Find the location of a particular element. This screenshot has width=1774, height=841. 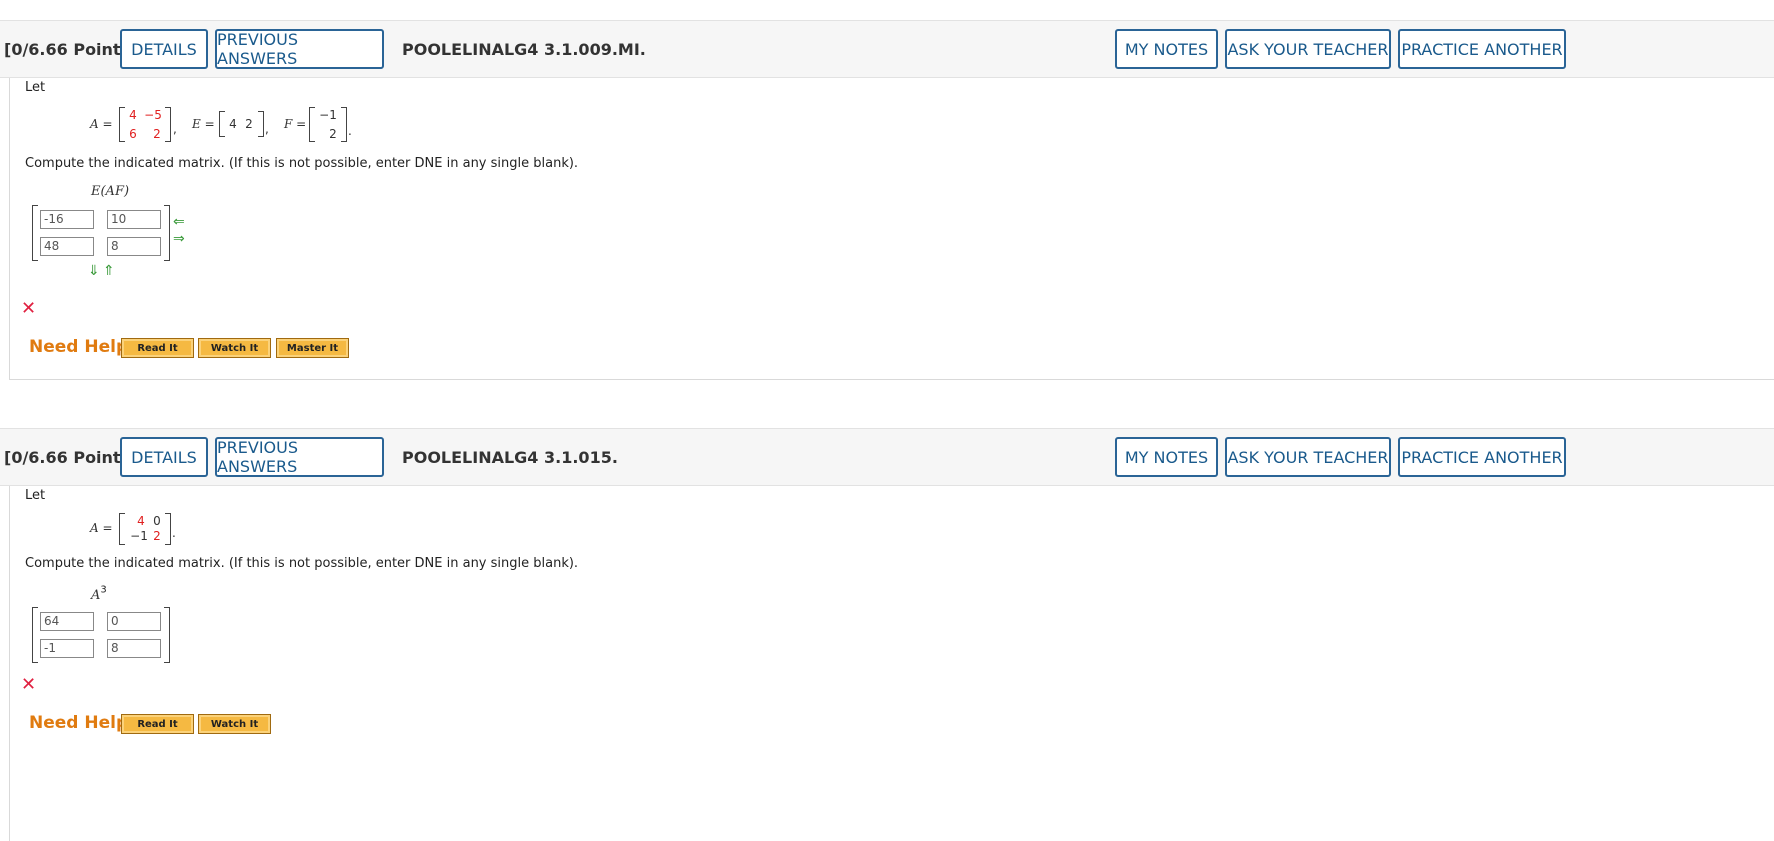

matrix-f-label: F = is located at coordinates (295, 124).